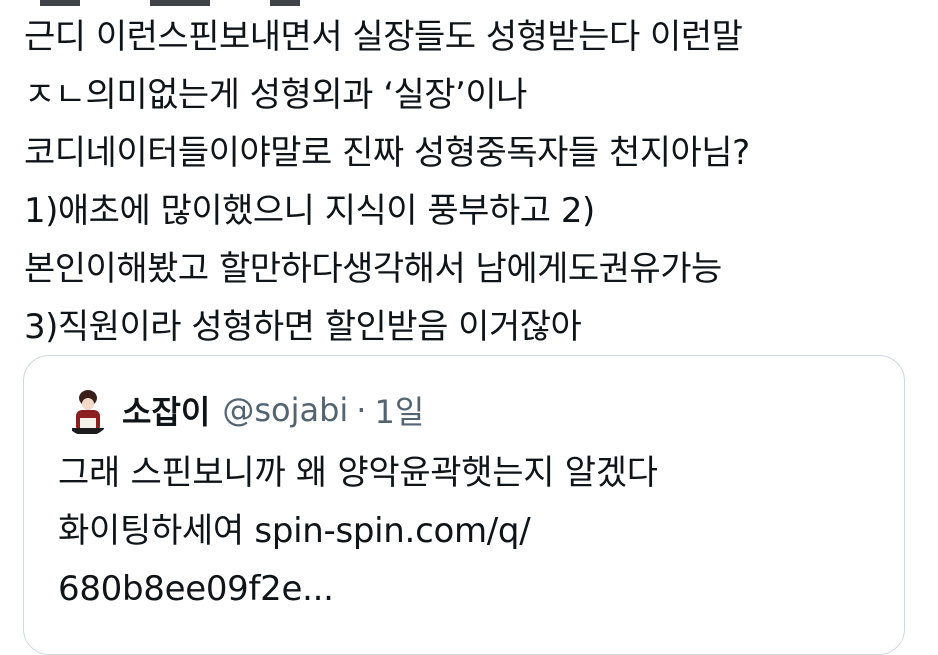 This screenshot has width=938, height=655. I want to click on tweet-line: 1)애초에 많이했으니 지식이 풍부하고 2), so click(309, 211).